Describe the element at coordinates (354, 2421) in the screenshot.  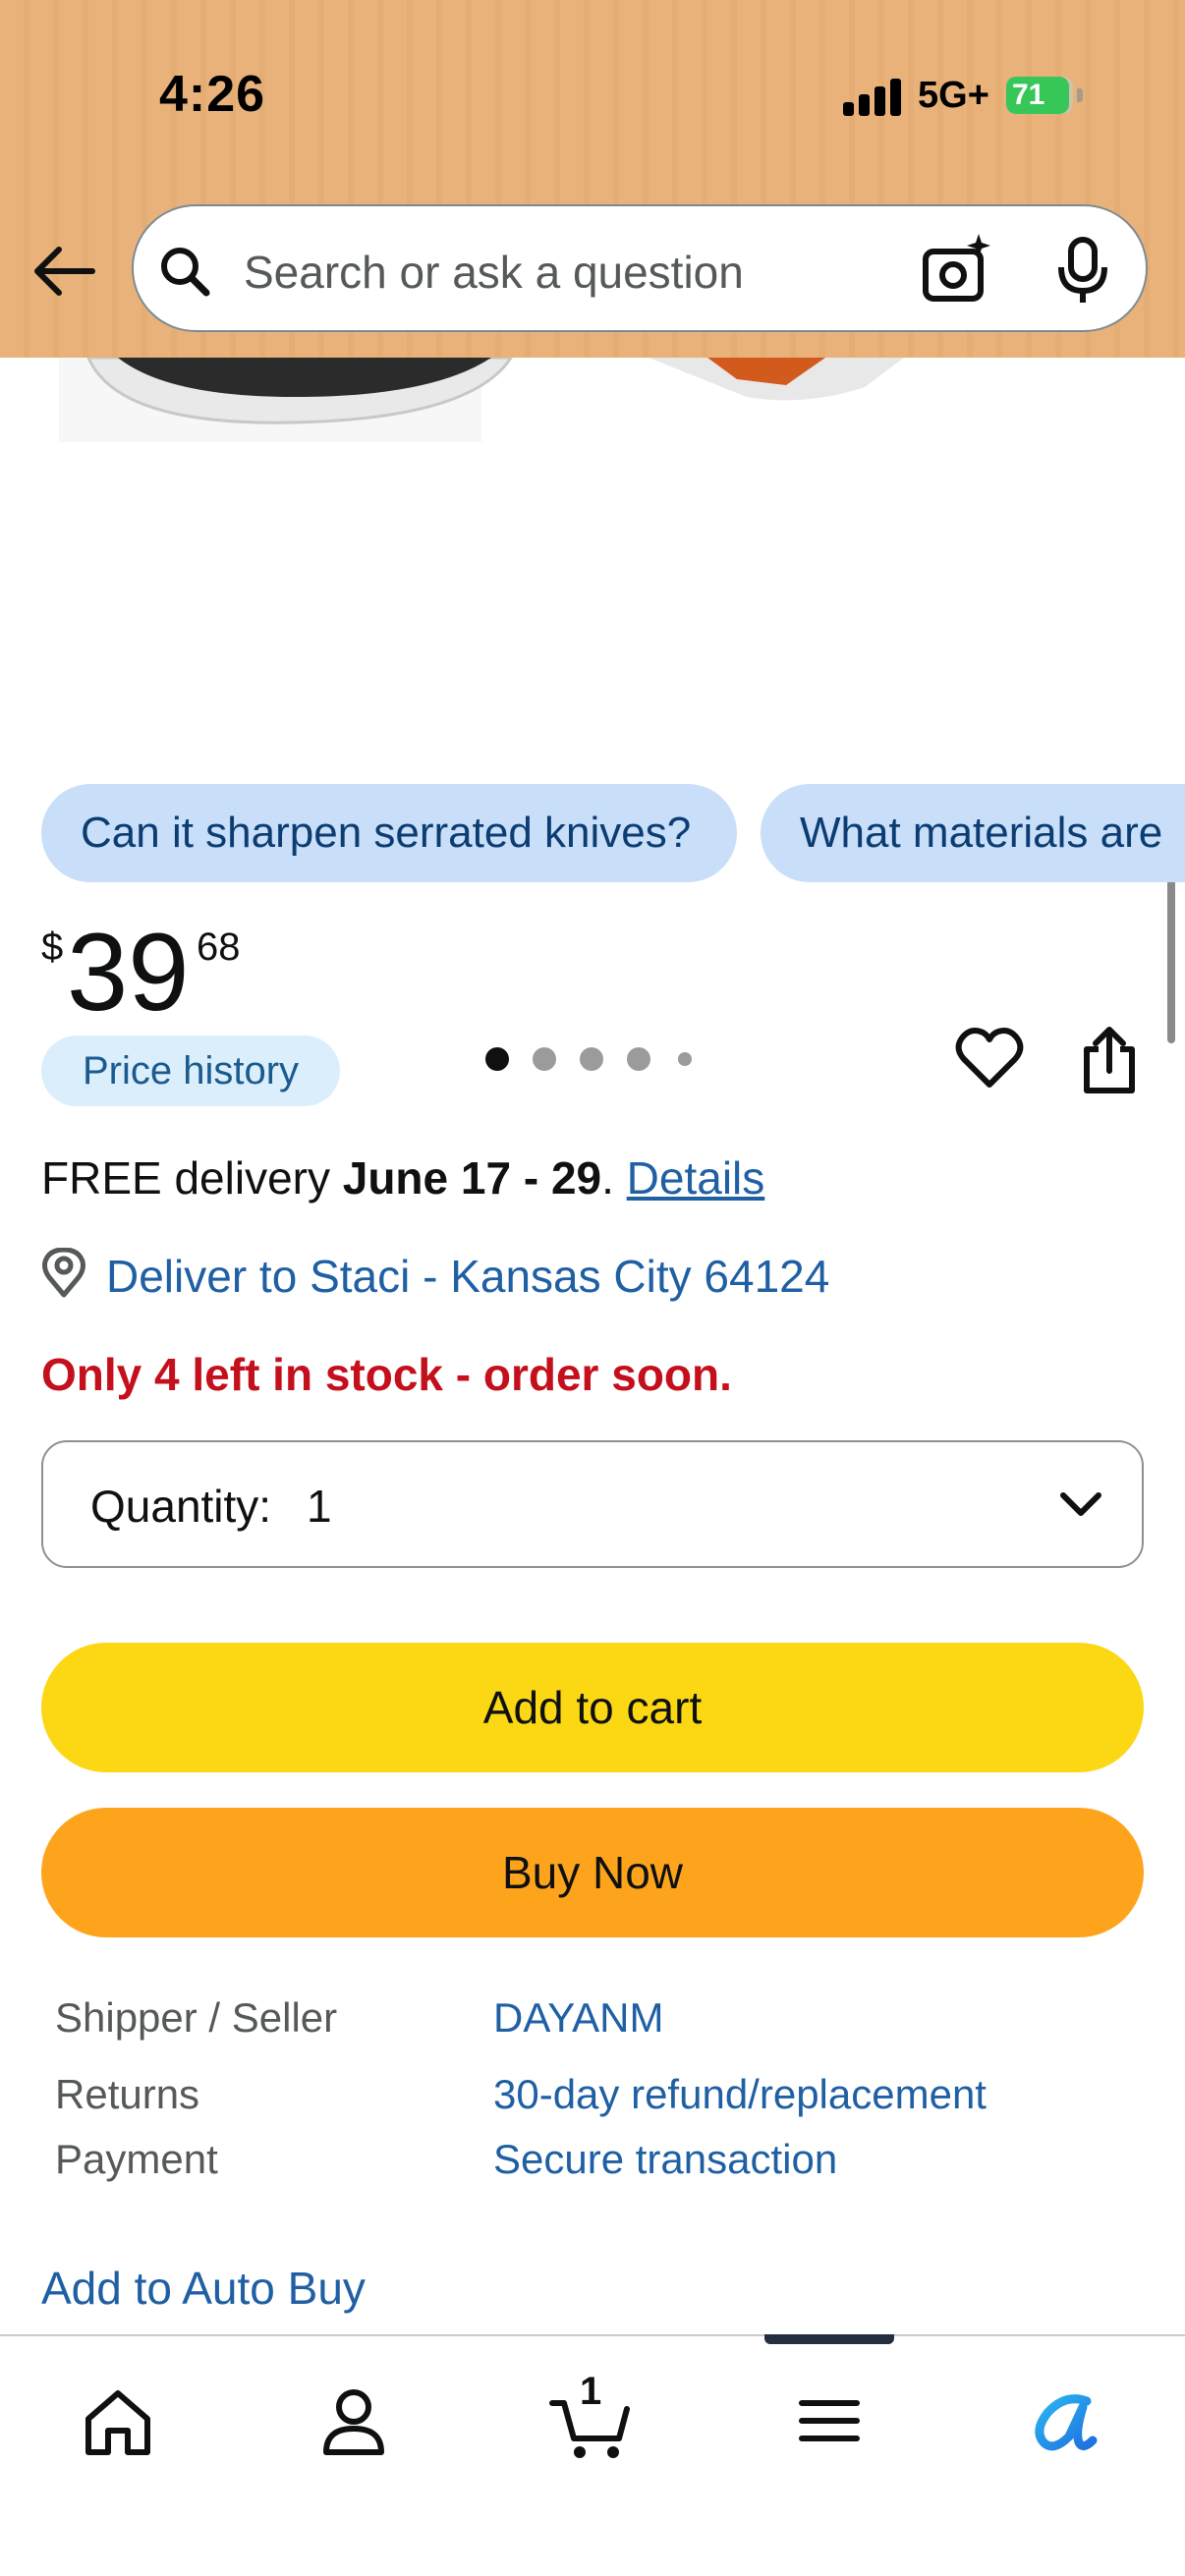
I see `account-icon` at that location.